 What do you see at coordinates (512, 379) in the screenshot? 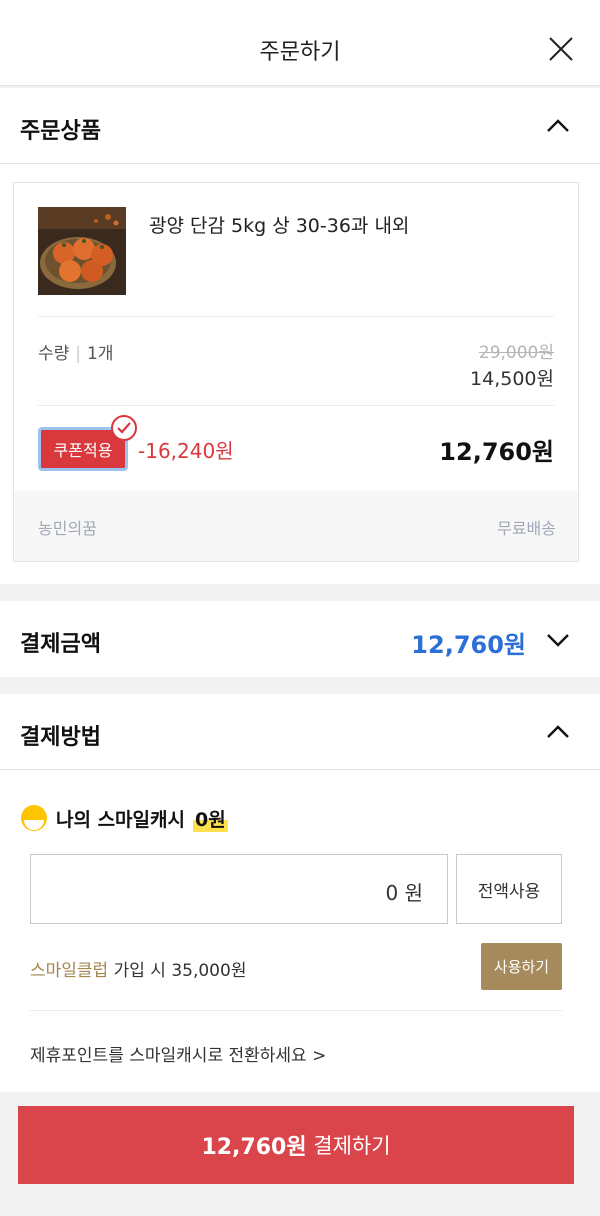
I see `sale-price: 14,500원` at bounding box center [512, 379].